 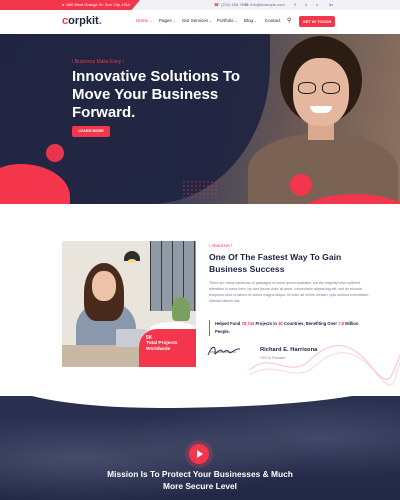 I want to click on topbar-address: ● 680 West Orange St. Sun City, USA, so click(x=96, y=4).